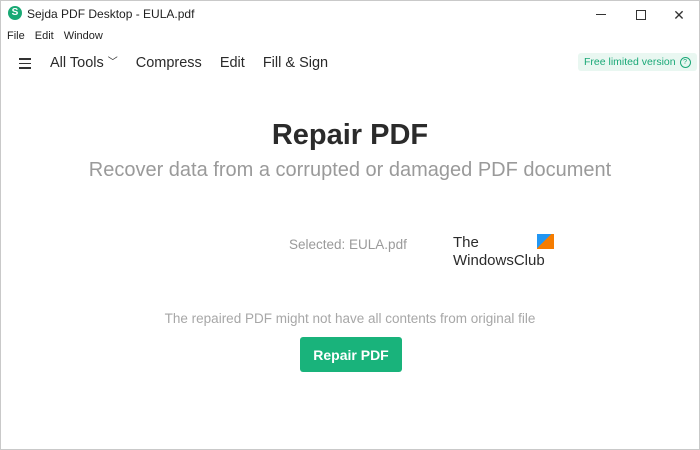 Image resolution: width=700 pixels, height=450 pixels. Describe the element at coordinates (83, 36) in the screenshot. I see `menu-window: Window` at that location.